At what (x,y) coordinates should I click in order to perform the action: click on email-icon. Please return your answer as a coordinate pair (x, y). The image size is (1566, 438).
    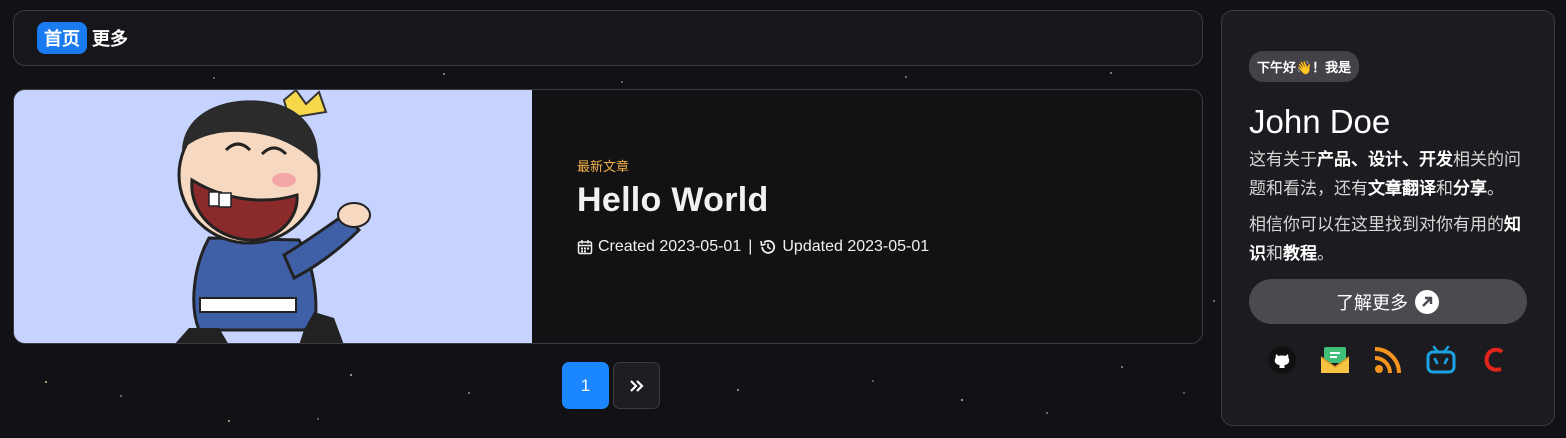
    Looking at the image, I should click on (1335, 360).